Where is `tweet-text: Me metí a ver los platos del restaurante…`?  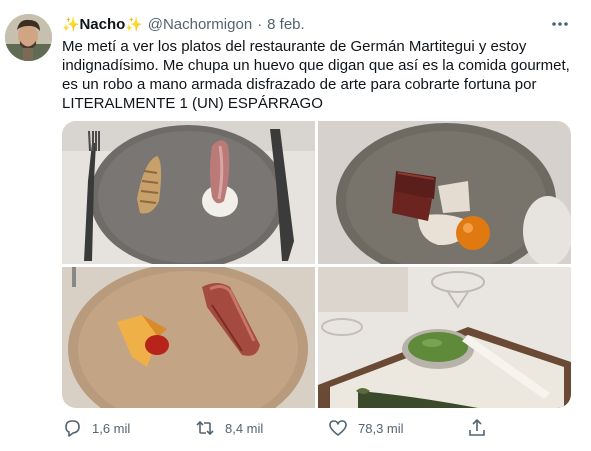 tweet-text: Me metí a ver los platos del restaurante… is located at coordinates (322, 75).